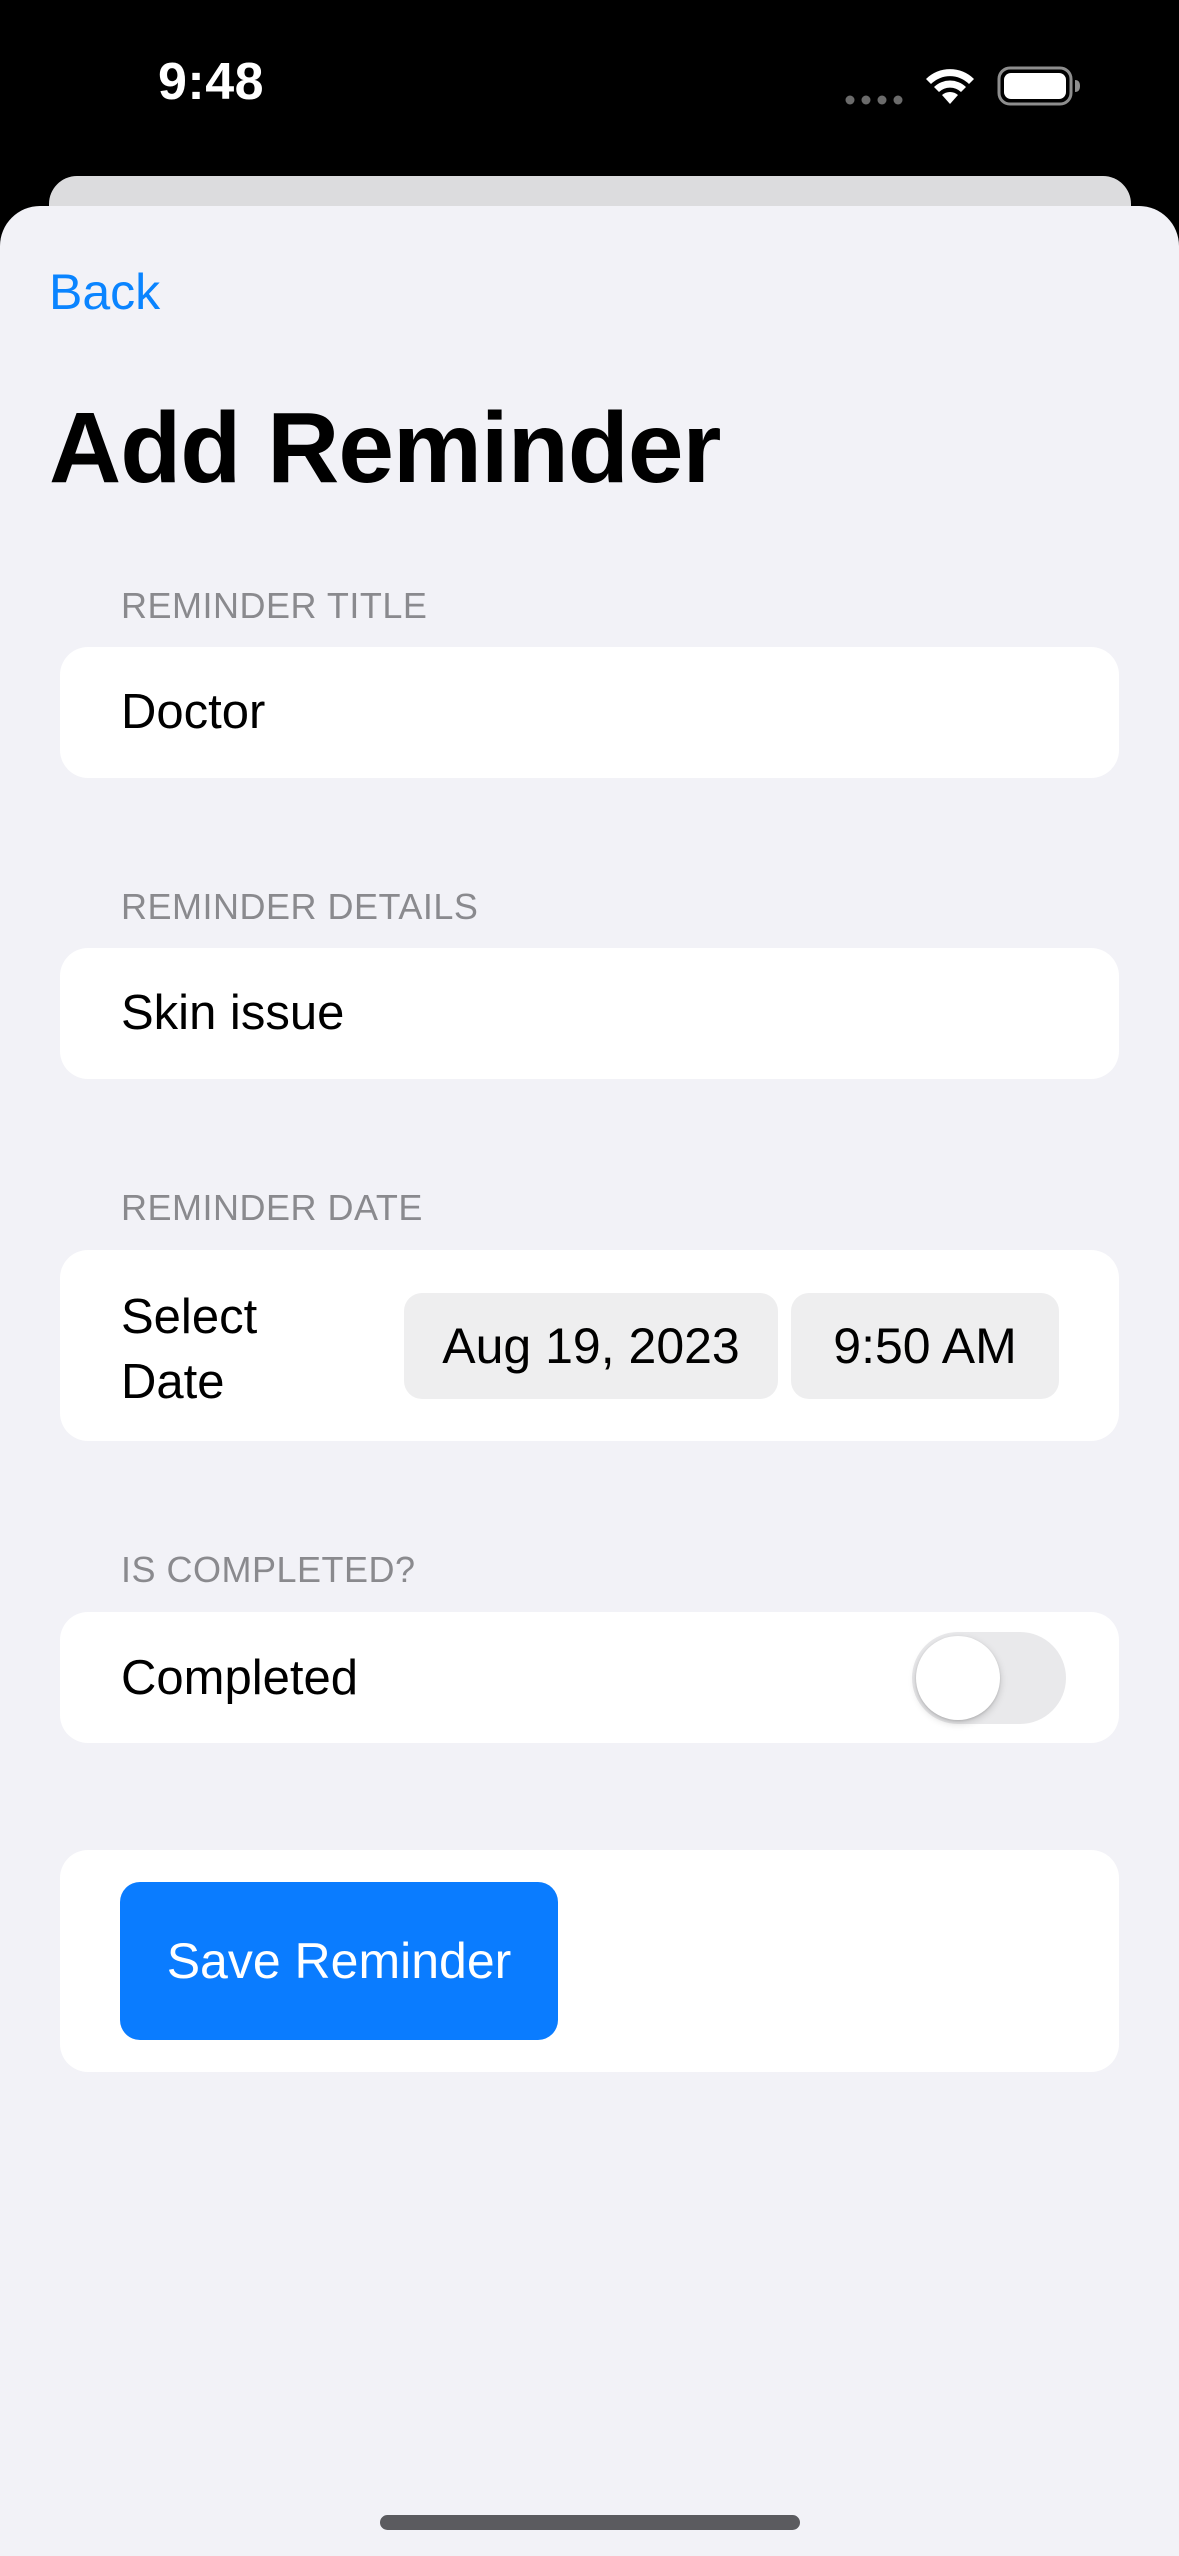 This screenshot has height=2556, width=1179. What do you see at coordinates (189, 1349) in the screenshot?
I see `select-date-label: Select Date` at bounding box center [189, 1349].